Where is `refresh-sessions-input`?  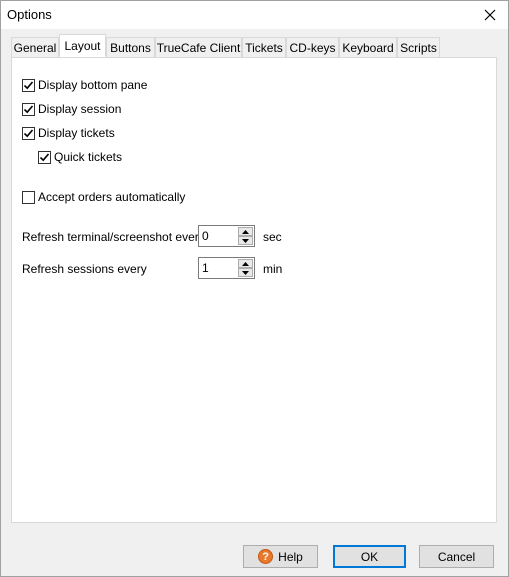
refresh-sessions-input is located at coordinates (218, 268).